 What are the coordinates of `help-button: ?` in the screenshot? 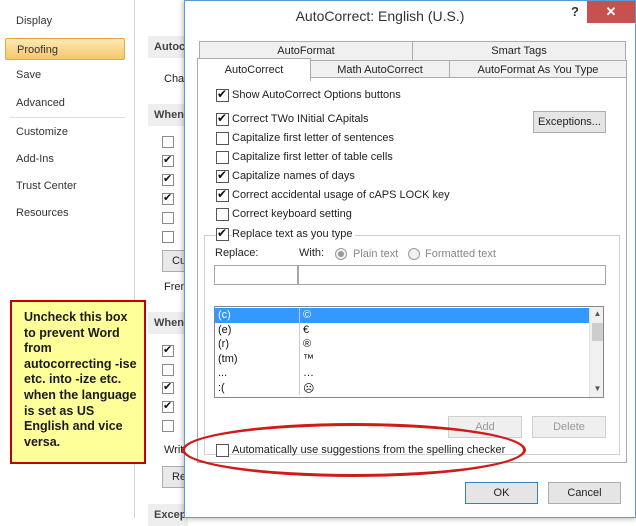 It's located at (575, 13).